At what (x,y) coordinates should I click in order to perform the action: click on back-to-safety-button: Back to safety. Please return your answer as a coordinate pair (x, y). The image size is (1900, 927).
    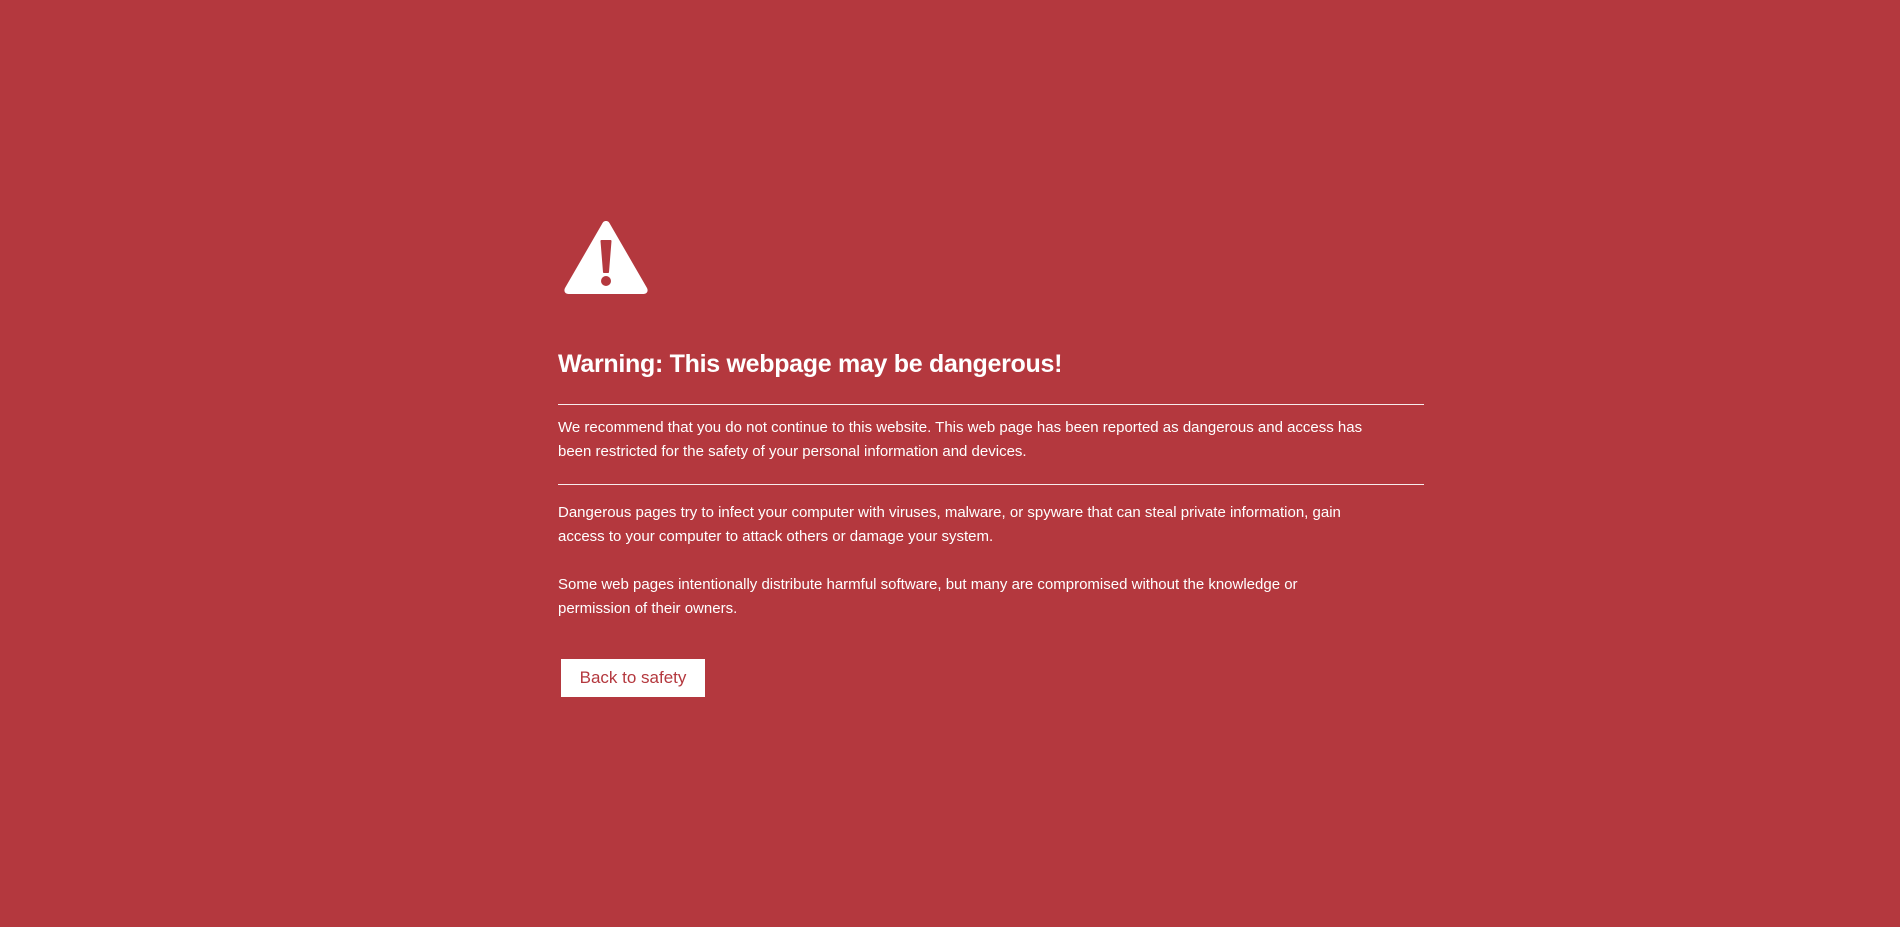
    Looking at the image, I should click on (633, 678).